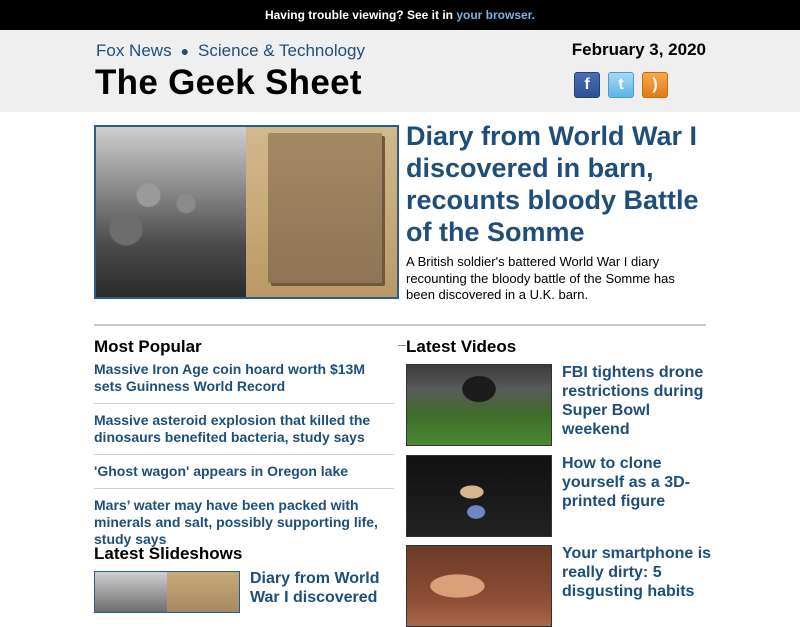  I want to click on slideshow-thumbnail, so click(167, 592).